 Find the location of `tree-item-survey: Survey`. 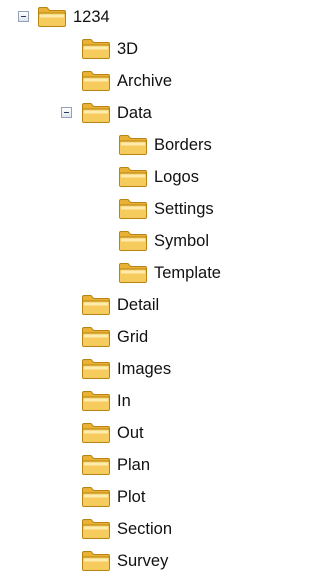

tree-item-survey: Survey is located at coordinates (125, 561).